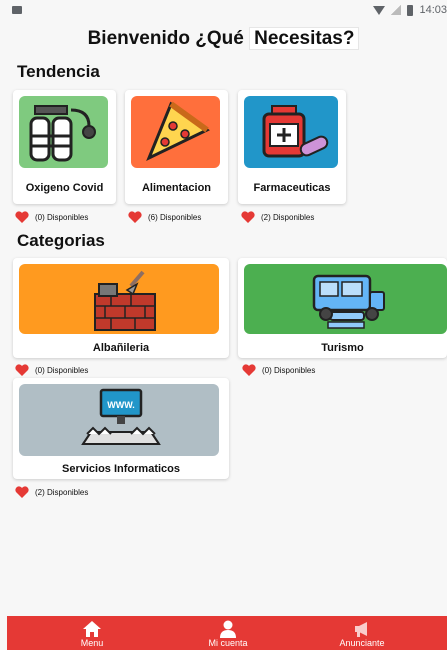 This screenshot has height=650, width=447. What do you see at coordinates (223, 11) in the screenshot?
I see `status-bar: 14:03` at bounding box center [223, 11].